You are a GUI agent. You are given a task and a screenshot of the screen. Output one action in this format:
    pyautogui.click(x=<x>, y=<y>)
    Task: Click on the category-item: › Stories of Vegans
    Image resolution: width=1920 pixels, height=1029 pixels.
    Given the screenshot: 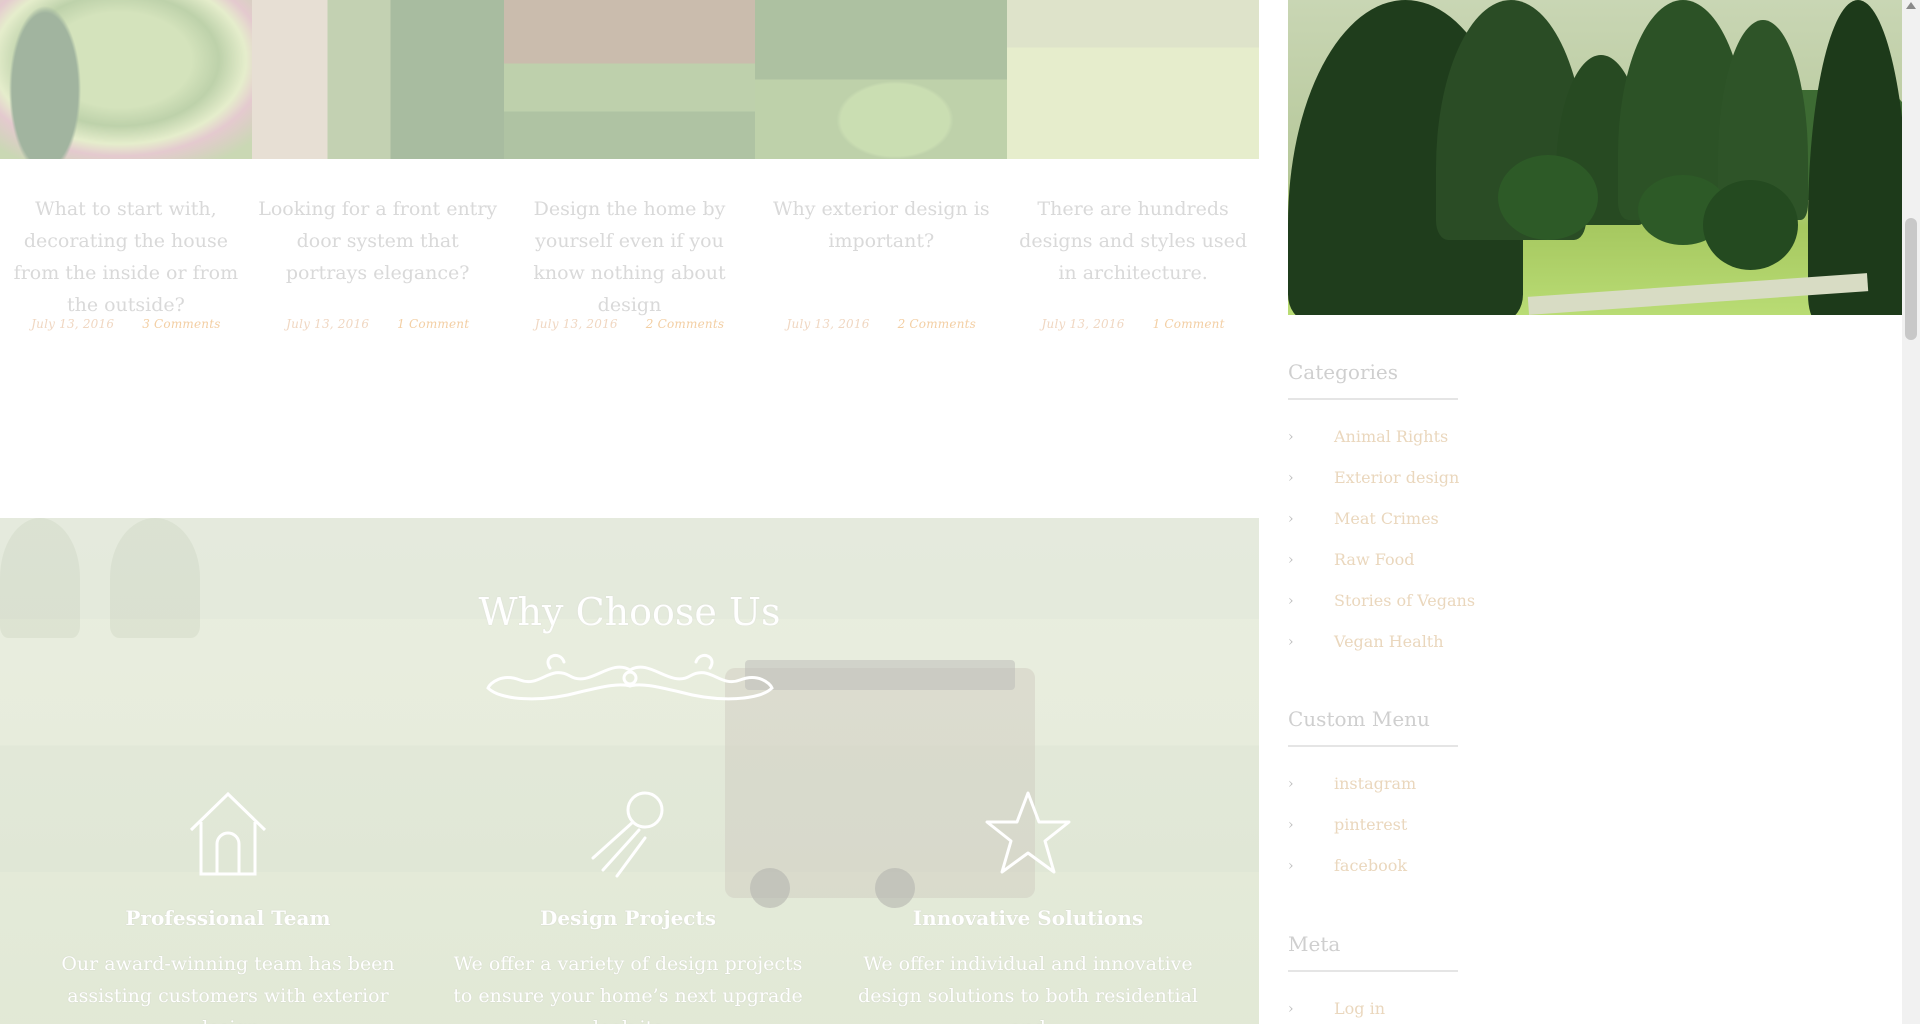 What is the action you would take?
    pyautogui.click(x=1381, y=600)
    